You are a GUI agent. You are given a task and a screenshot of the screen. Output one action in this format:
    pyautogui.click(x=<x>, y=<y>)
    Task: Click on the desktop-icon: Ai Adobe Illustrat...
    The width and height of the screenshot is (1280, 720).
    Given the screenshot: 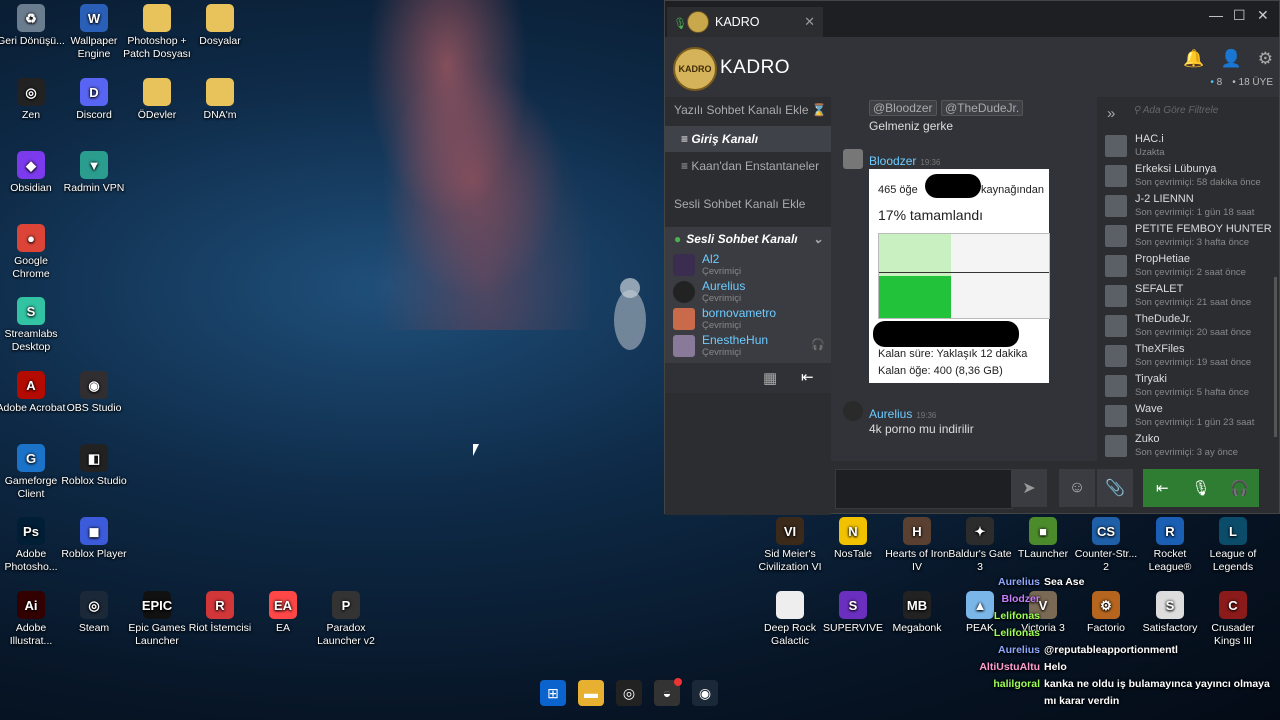 What is the action you would take?
    pyautogui.click(x=33, y=619)
    